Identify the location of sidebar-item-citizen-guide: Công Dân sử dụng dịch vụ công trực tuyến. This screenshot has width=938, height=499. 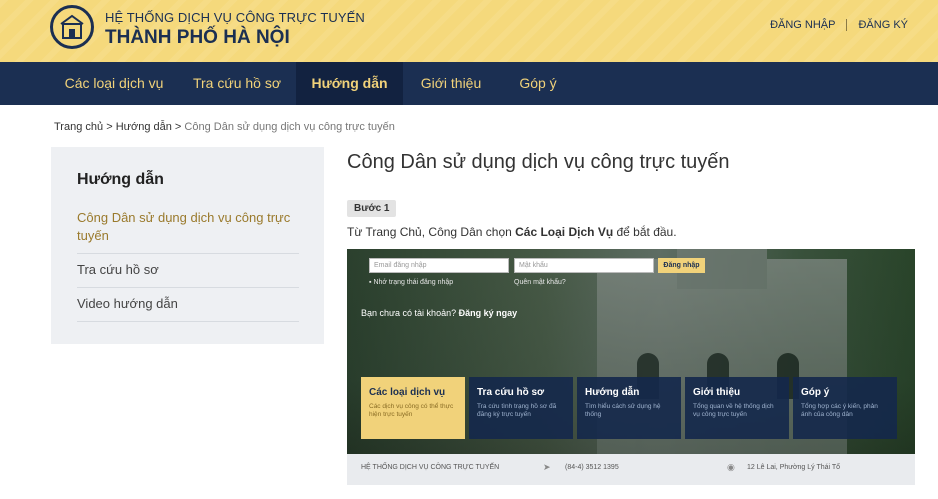
(188, 231).